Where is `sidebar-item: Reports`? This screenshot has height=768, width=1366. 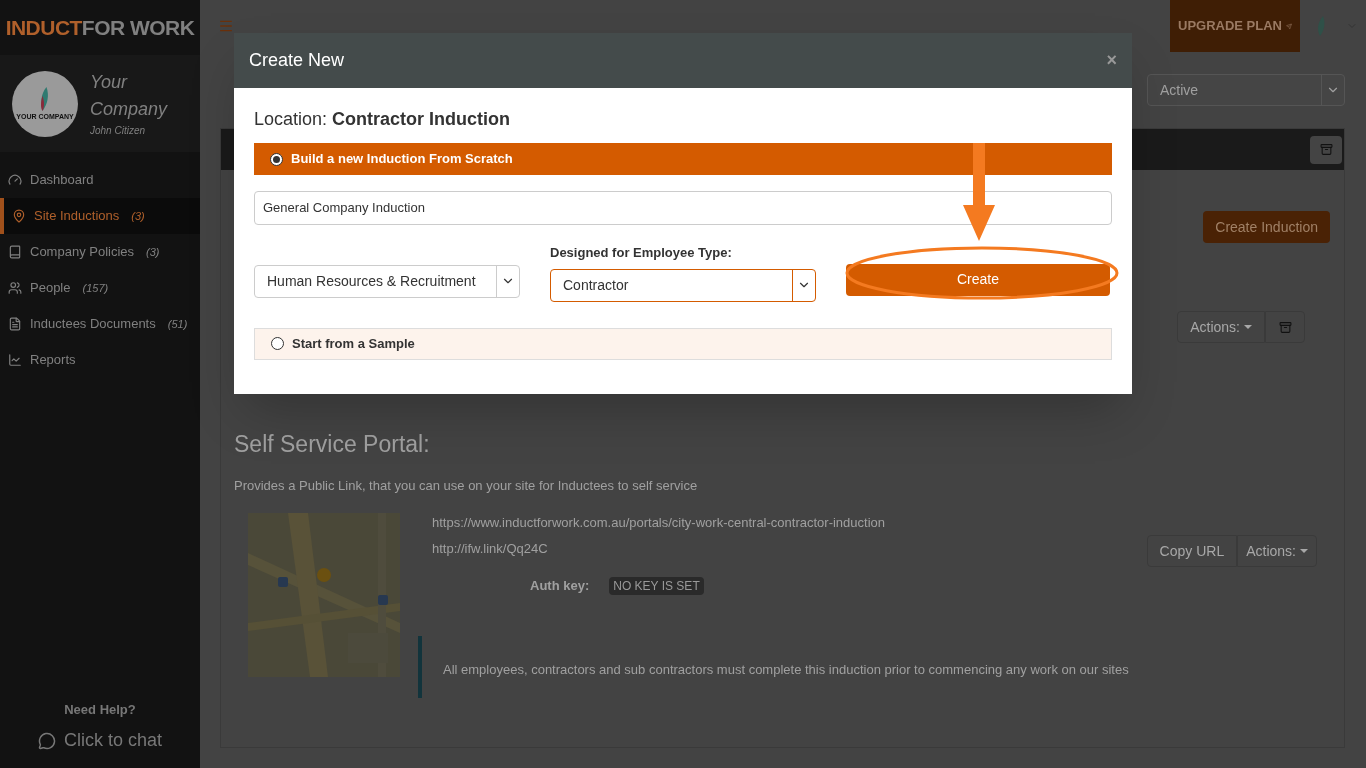 sidebar-item: Reports is located at coordinates (100, 360).